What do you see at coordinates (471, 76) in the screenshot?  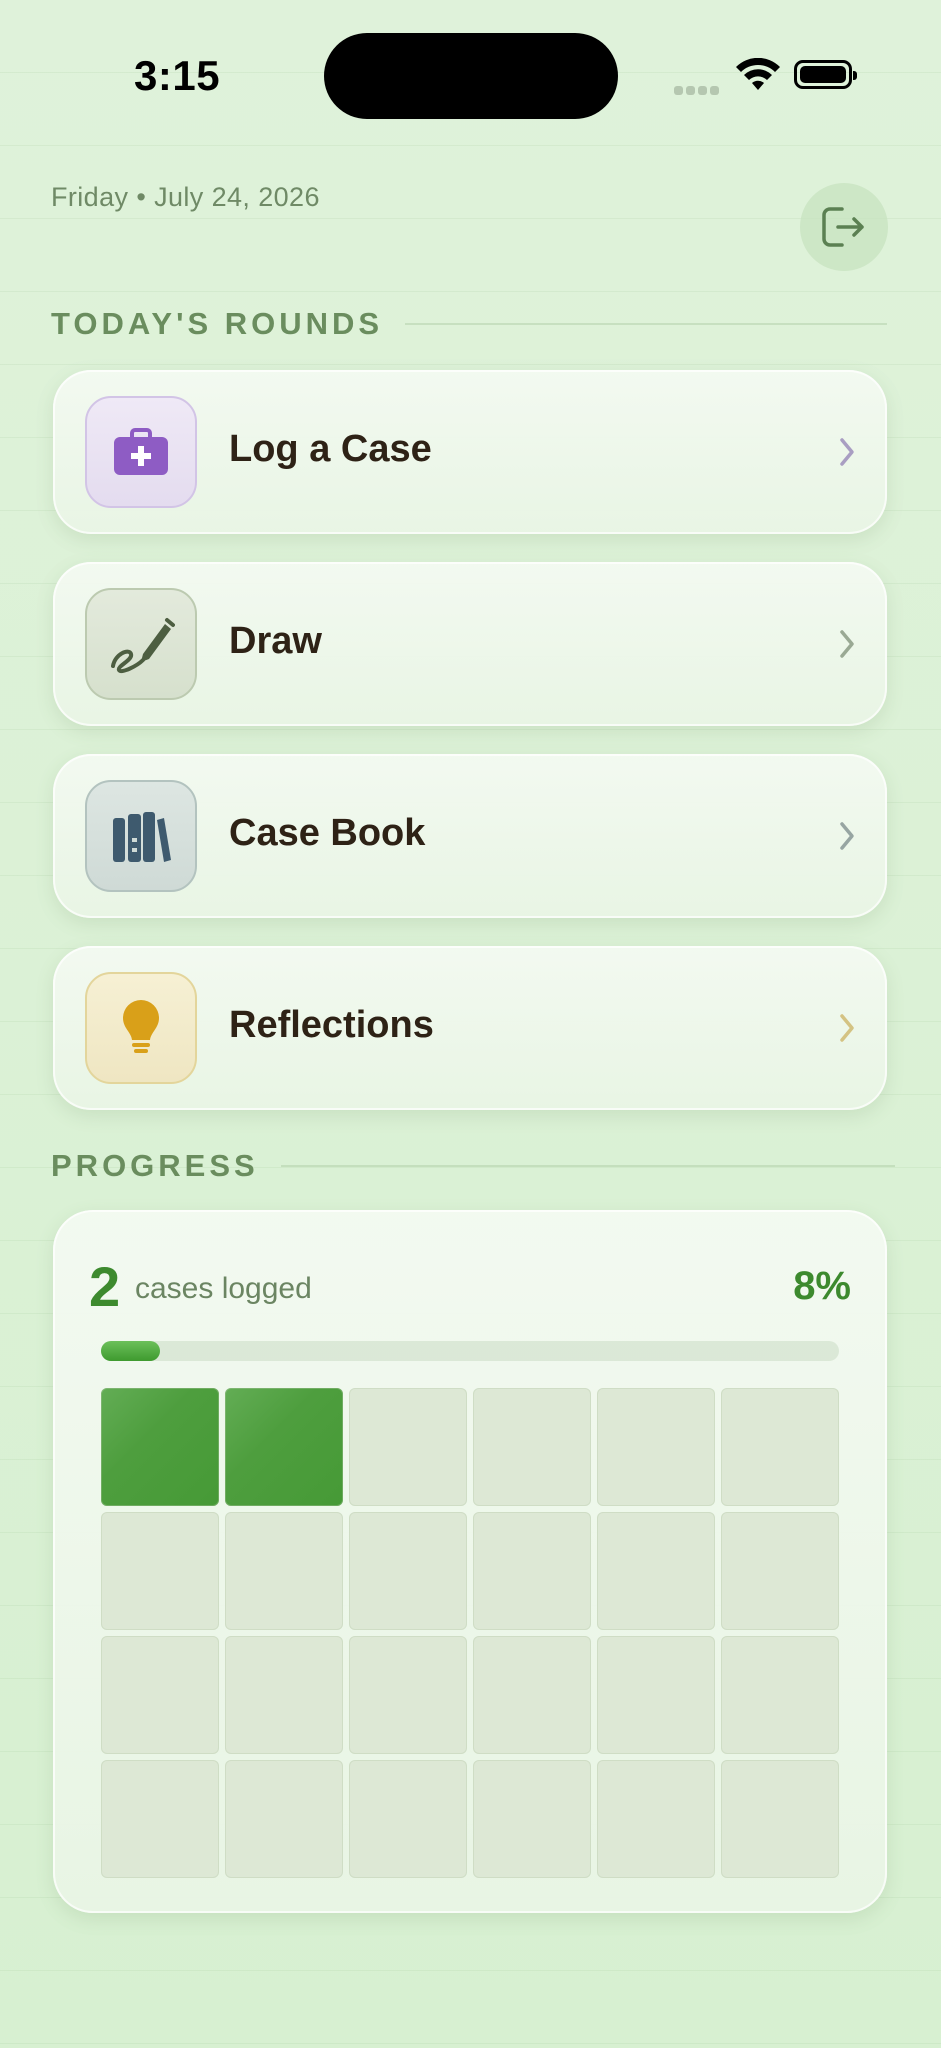 I see `dynamic-island` at bounding box center [471, 76].